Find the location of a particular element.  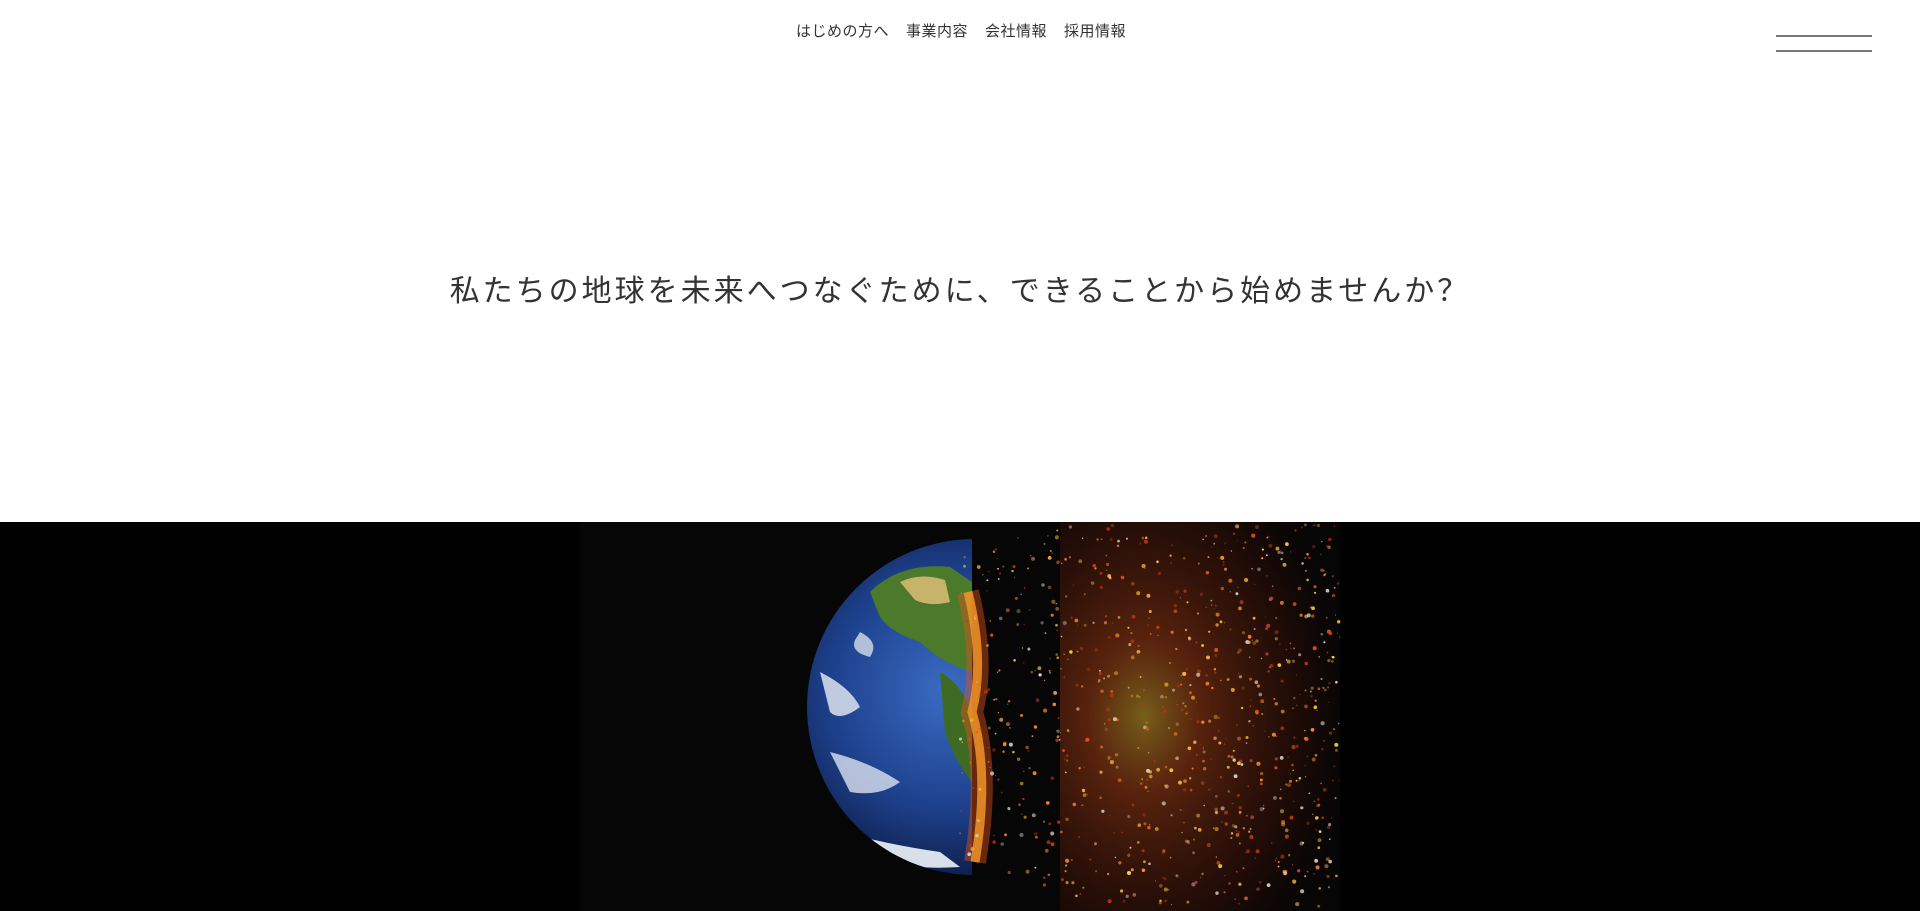

nav-item-for-beginners: はじめの方へ is located at coordinates (842, 31).